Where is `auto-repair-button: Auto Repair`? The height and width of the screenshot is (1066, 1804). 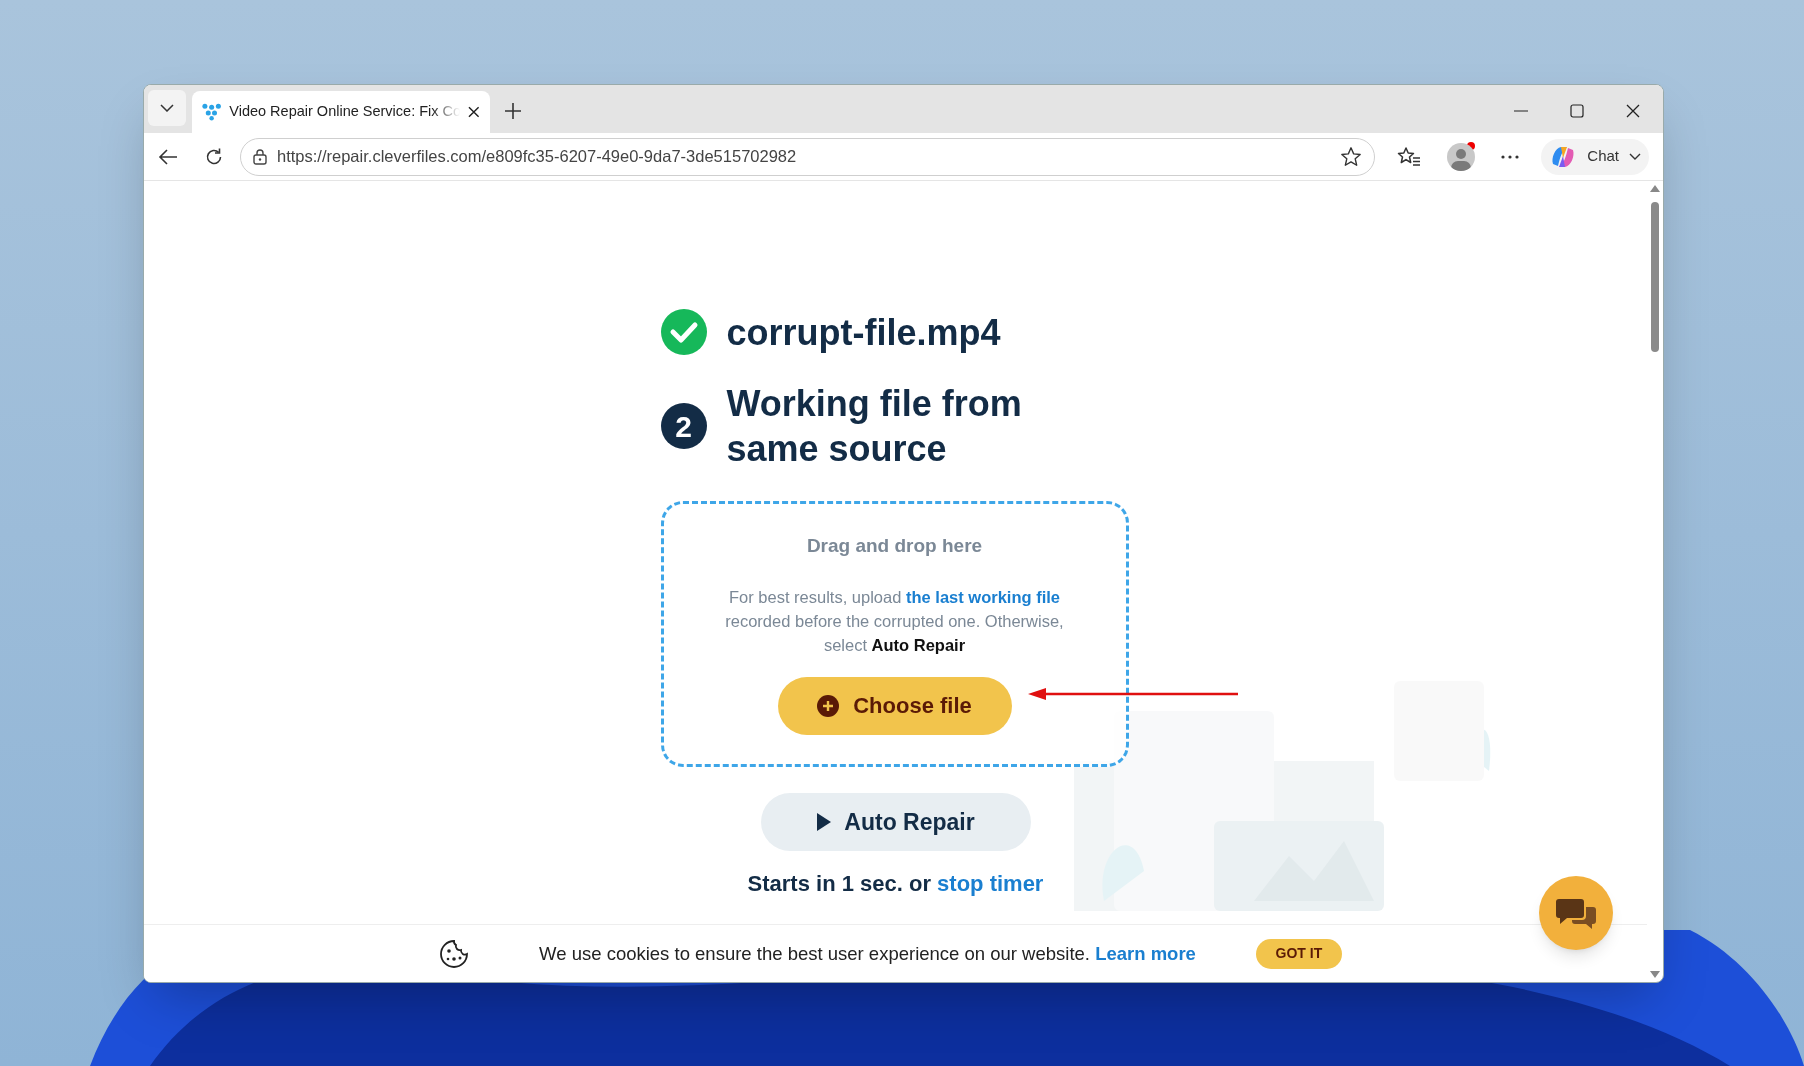
auto-repair-button: Auto Repair is located at coordinates (895, 822).